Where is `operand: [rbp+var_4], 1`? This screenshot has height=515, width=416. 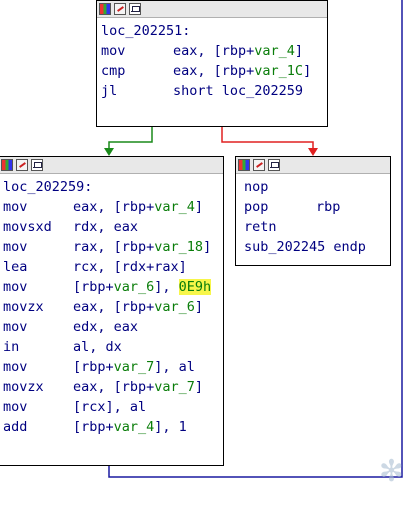
operand: [rbp+var_4], 1 is located at coordinates (130, 427).